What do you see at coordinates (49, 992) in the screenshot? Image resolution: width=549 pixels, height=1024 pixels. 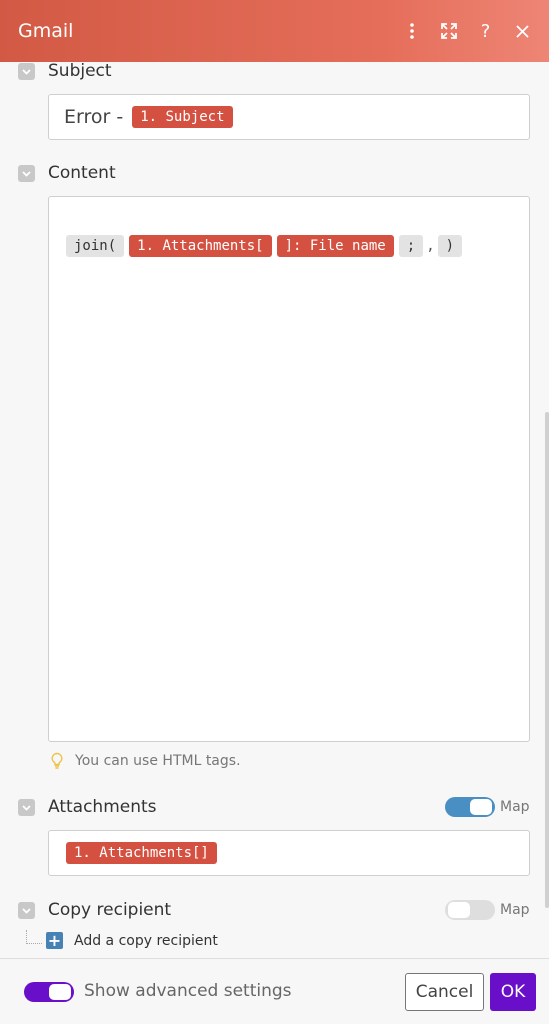 I see `advanced-settings-toggle` at bounding box center [49, 992].